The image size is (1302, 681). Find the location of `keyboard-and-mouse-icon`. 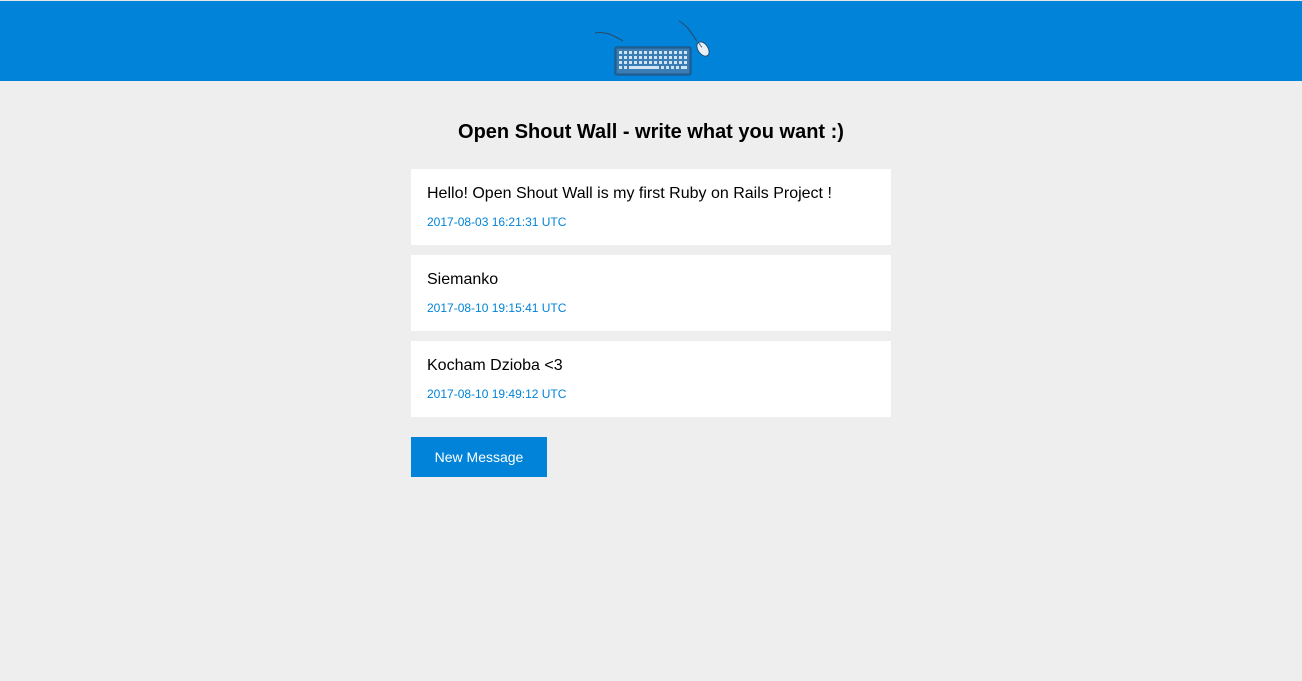

keyboard-and-mouse-icon is located at coordinates (653, 47).